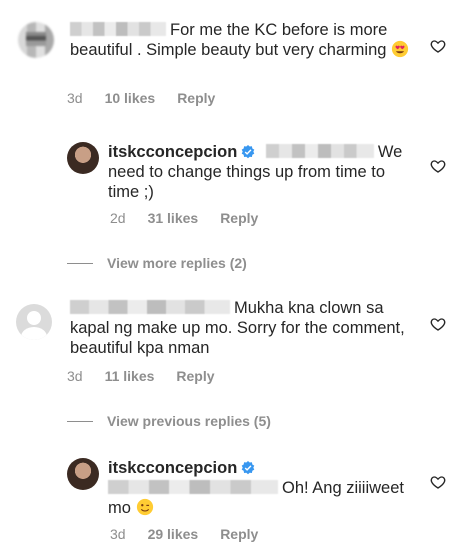 The height and width of the screenshot is (552, 474). Describe the element at coordinates (130, 376) in the screenshot. I see `like-count: 11 likes` at that location.